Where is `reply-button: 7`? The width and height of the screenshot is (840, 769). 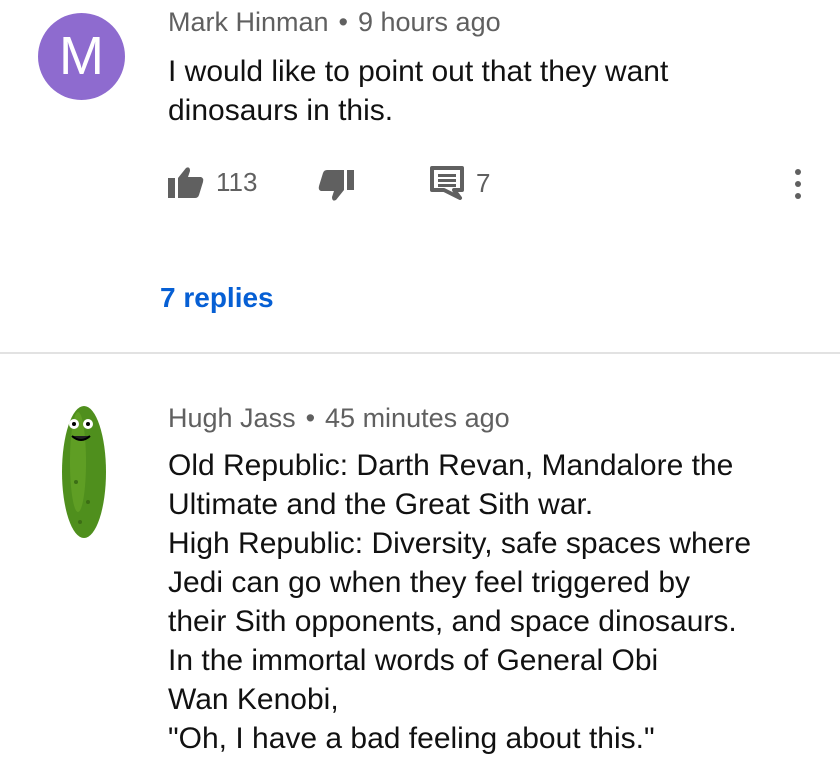
reply-button: 7 is located at coordinates (460, 183).